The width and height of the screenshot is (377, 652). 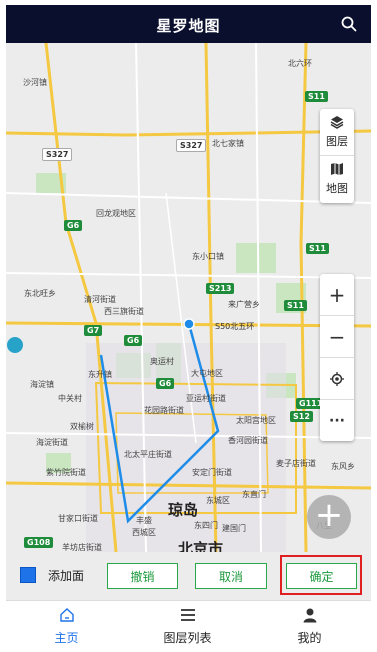 I want to click on map-label: 麦子店街道, so click(x=296, y=463).